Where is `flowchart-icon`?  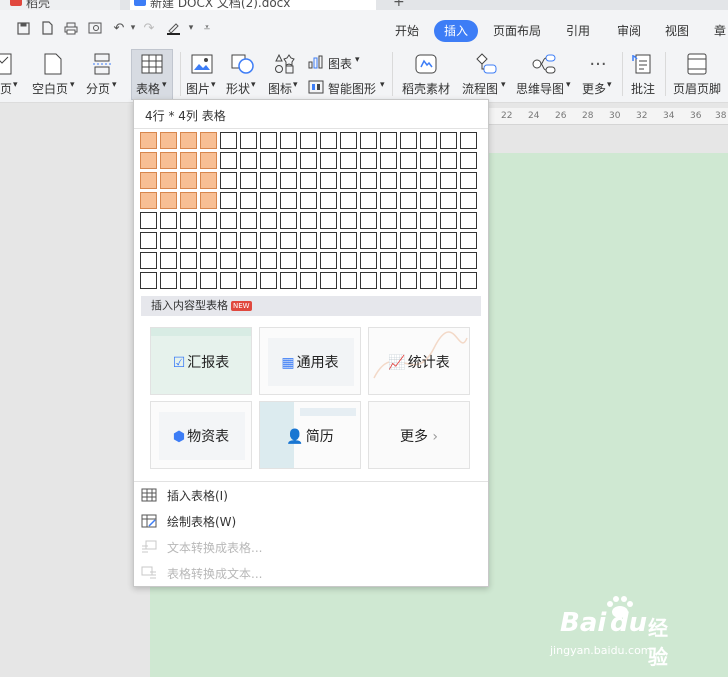
flowchart-icon is located at coordinates (486, 64).